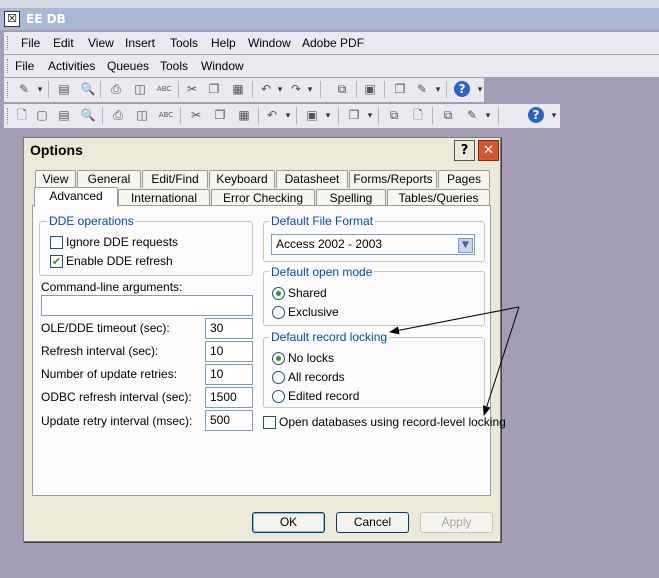 The height and width of the screenshot is (578, 659). What do you see at coordinates (454, 320) in the screenshot?
I see `arrow-to-record-locking` at bounding box center [454, 320].